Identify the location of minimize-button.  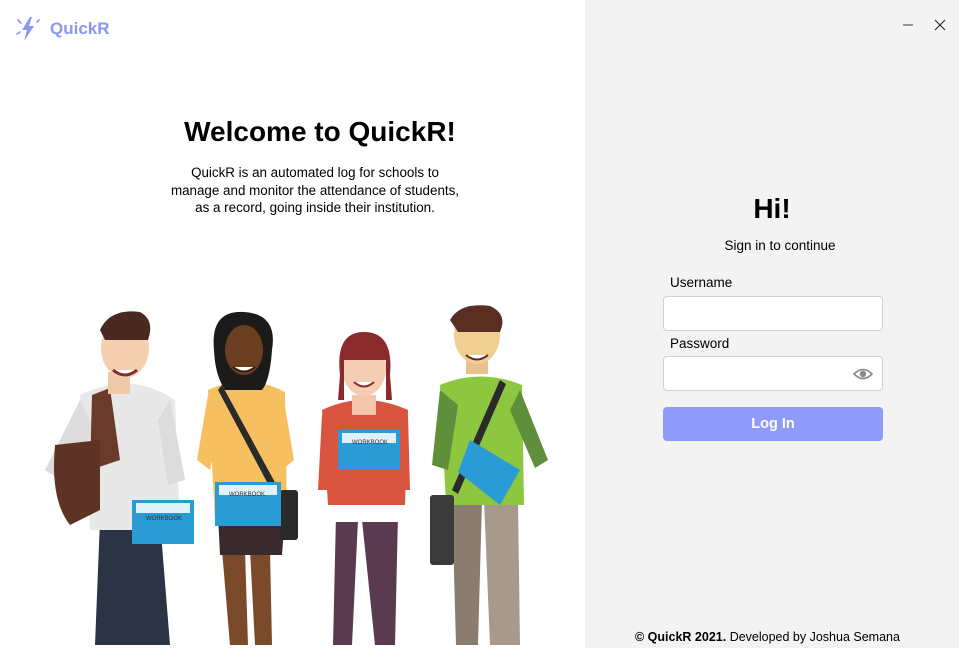
(908, 25).